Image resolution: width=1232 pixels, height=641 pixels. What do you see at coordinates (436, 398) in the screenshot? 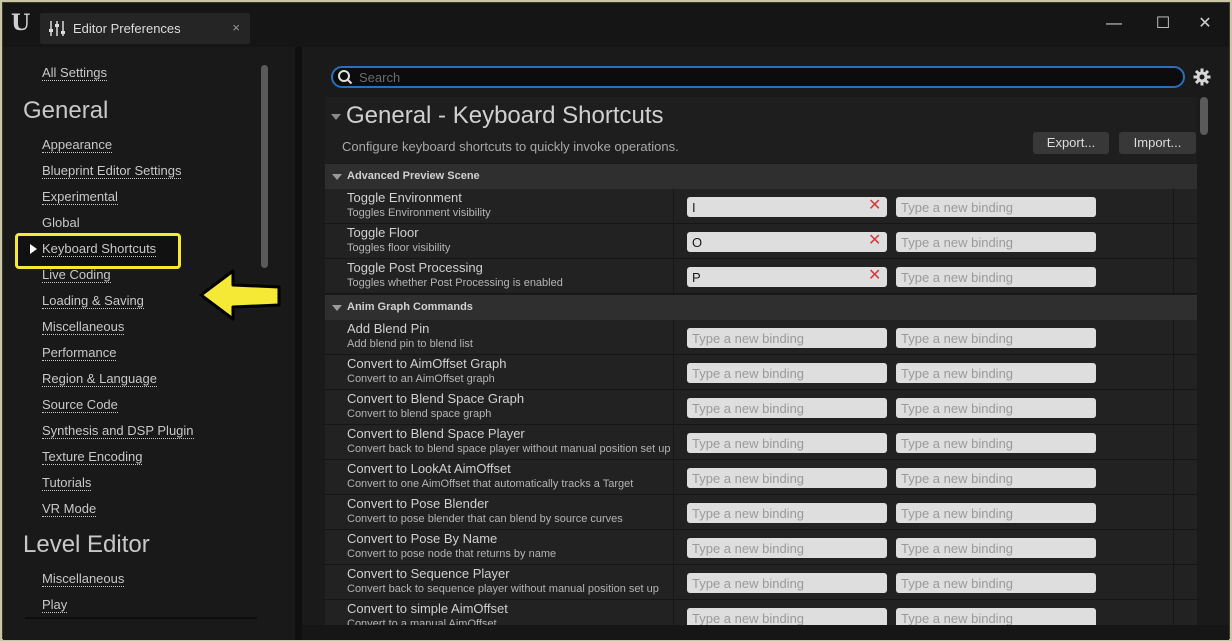
I see `shortcut-name: Convert to Blend Space Graph` at bounding box center [436, 398].